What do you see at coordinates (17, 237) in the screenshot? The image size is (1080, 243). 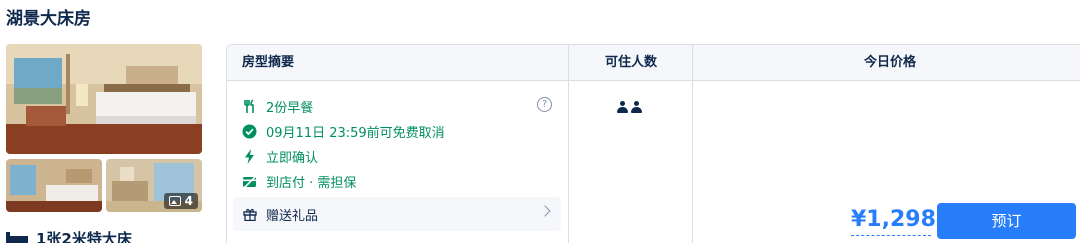 I see `bed-icon` at bounding box center [17, 237].